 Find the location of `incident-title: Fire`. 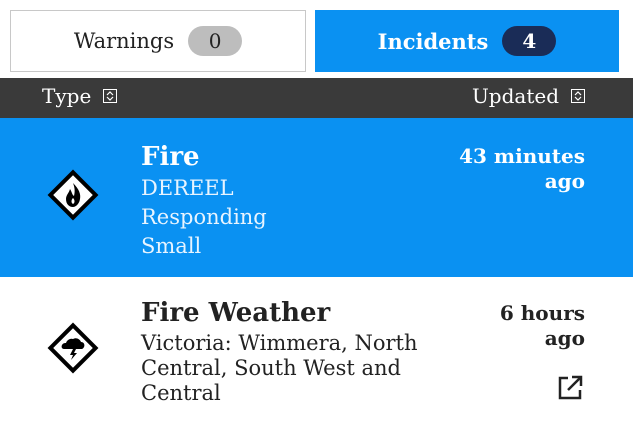

incident-title: Fire is located at coordinates (170, 157).